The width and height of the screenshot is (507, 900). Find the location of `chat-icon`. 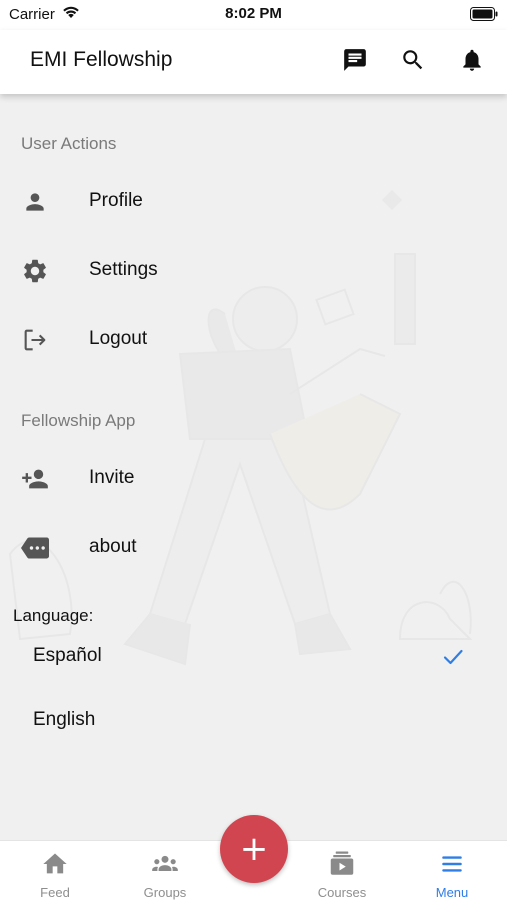

chat-icon is located at coordinates (355, 60).